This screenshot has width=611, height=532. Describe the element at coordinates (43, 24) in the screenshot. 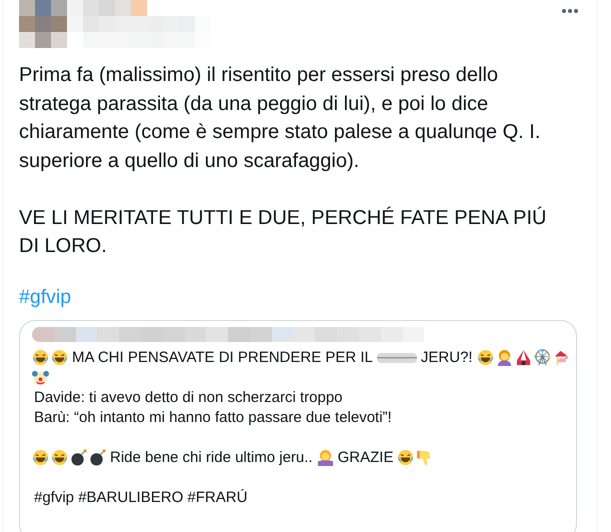

I see `blurred-avatar` at that location.